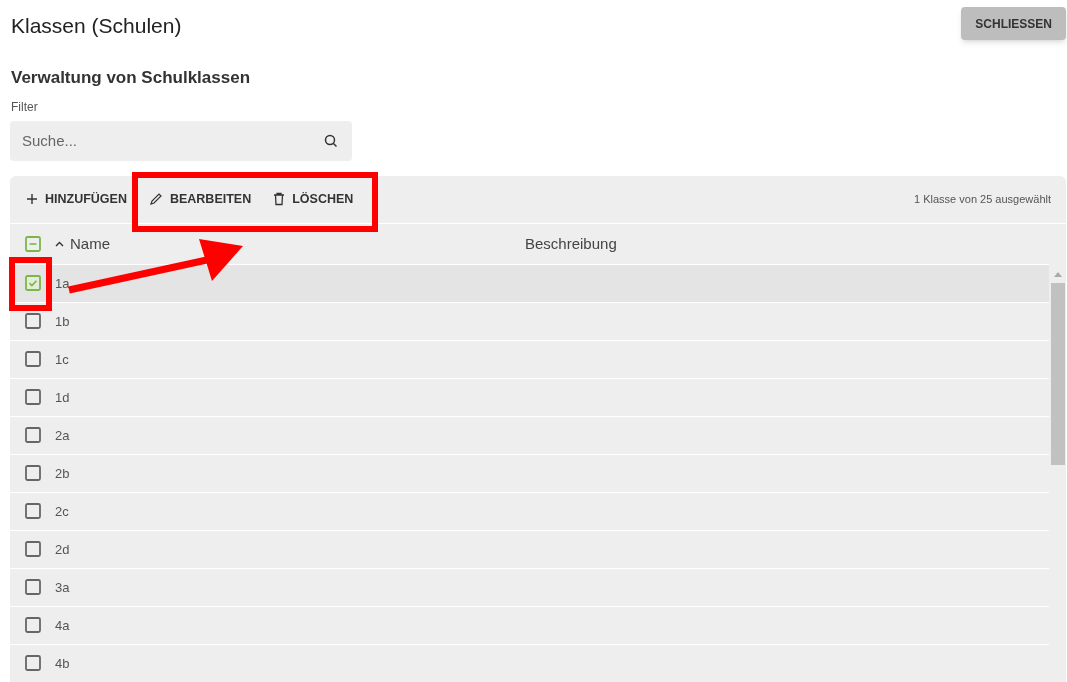 The width and height of the screenshot is (1067, 682). Describe the element at coordinates (90, 243) in the screenshot. I see `column-header: Name` at that location.